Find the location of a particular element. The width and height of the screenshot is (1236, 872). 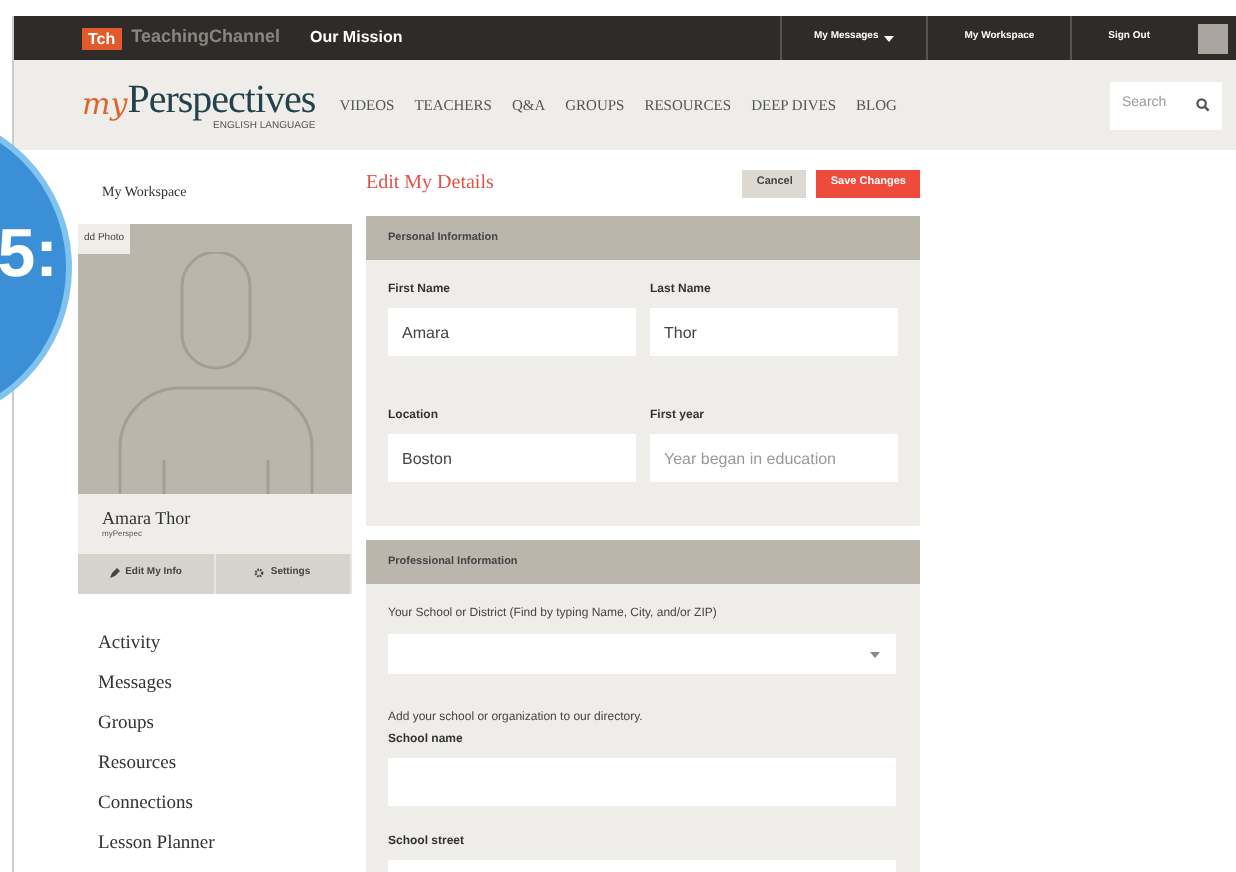

gear-icon is located at coordinates (259, 573).